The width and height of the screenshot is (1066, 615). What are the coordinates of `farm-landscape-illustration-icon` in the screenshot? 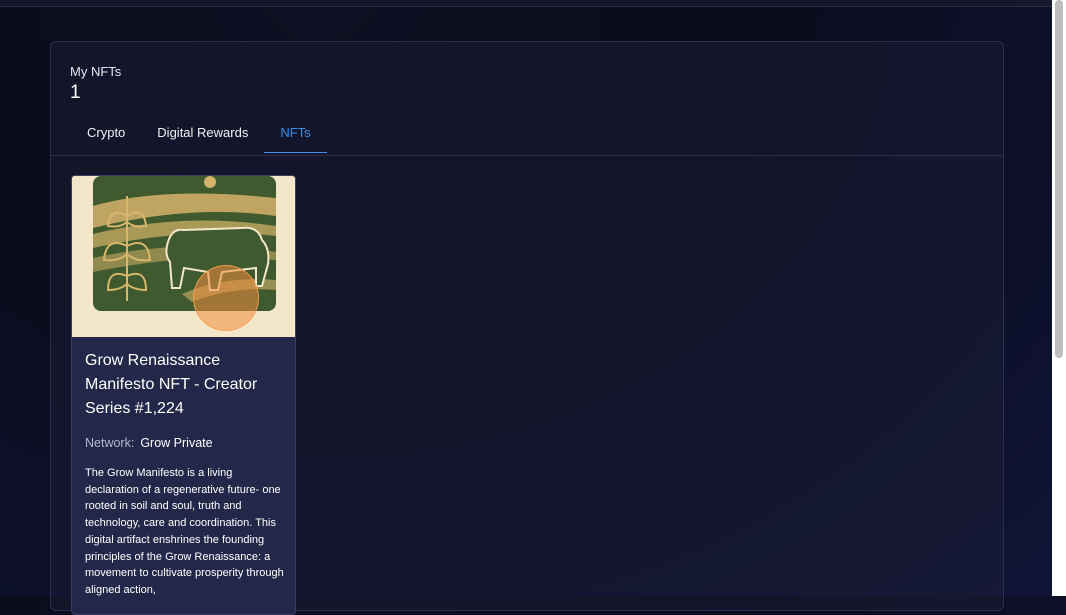 It's located at (183, 256).